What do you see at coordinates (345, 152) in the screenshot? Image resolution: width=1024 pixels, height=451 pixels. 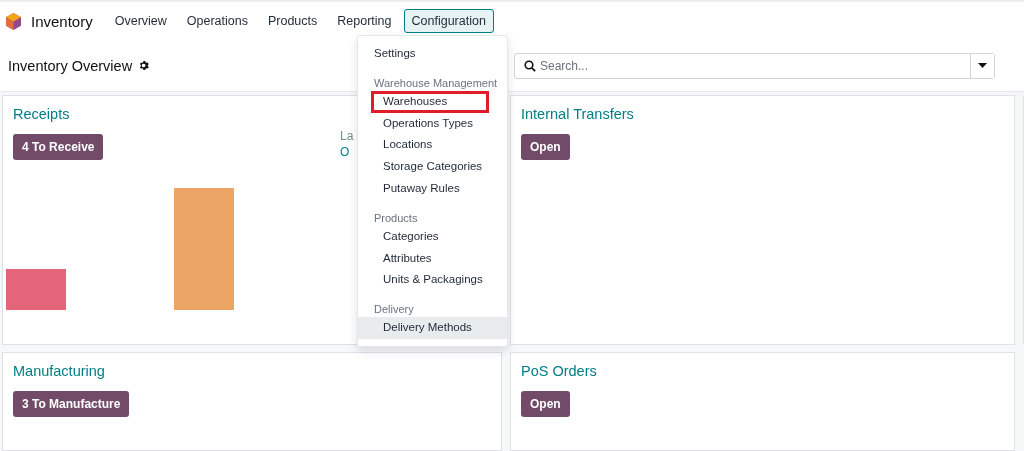 I see `card-link: O` at bounding box center [345, 152].